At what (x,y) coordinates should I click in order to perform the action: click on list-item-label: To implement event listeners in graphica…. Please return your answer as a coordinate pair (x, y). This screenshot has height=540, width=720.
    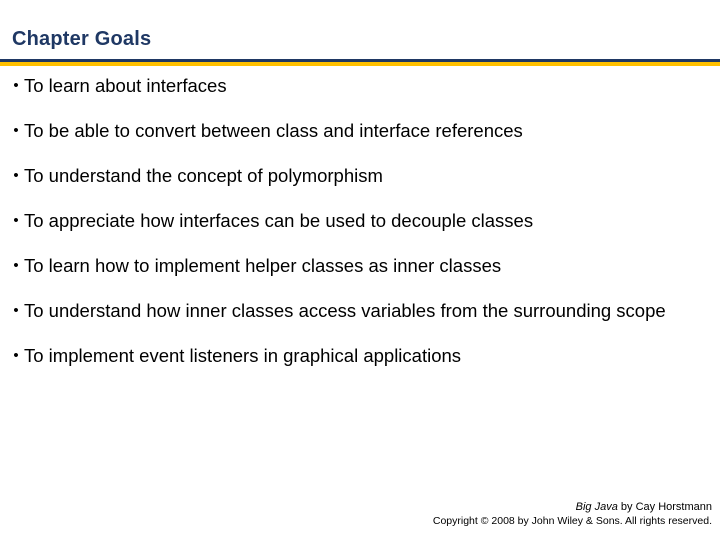
    Looking at the image, I should click on (243, 355).